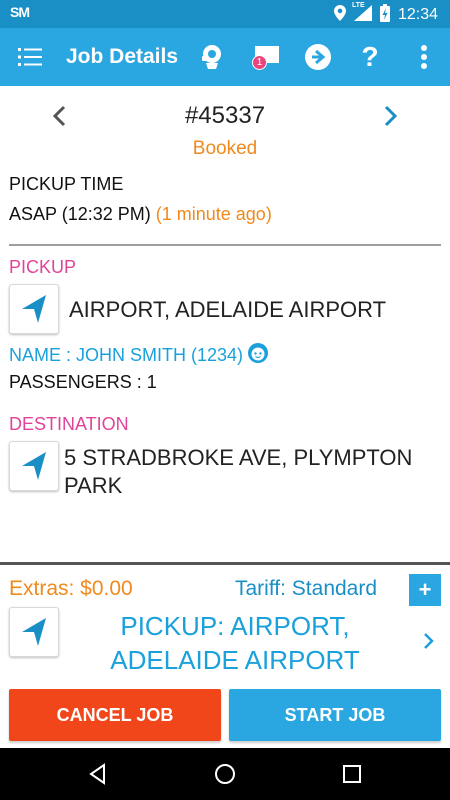  I want to click on next-stop-navigate-button, so click(34, 632).